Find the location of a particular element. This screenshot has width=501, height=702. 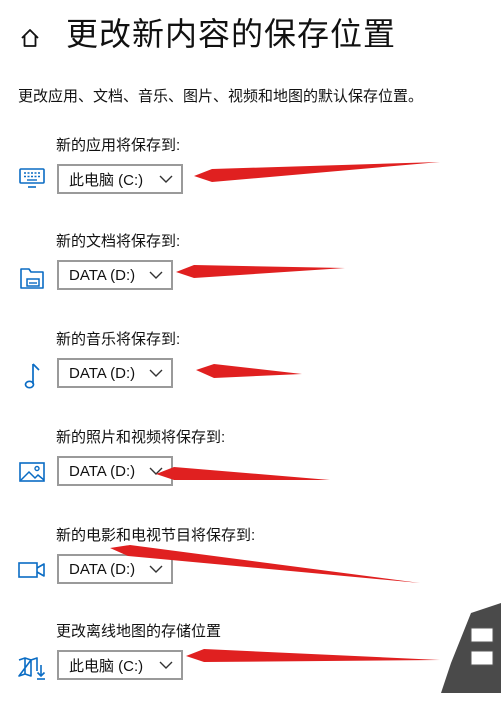

corner-decoration is located at coordinates (471, 648).